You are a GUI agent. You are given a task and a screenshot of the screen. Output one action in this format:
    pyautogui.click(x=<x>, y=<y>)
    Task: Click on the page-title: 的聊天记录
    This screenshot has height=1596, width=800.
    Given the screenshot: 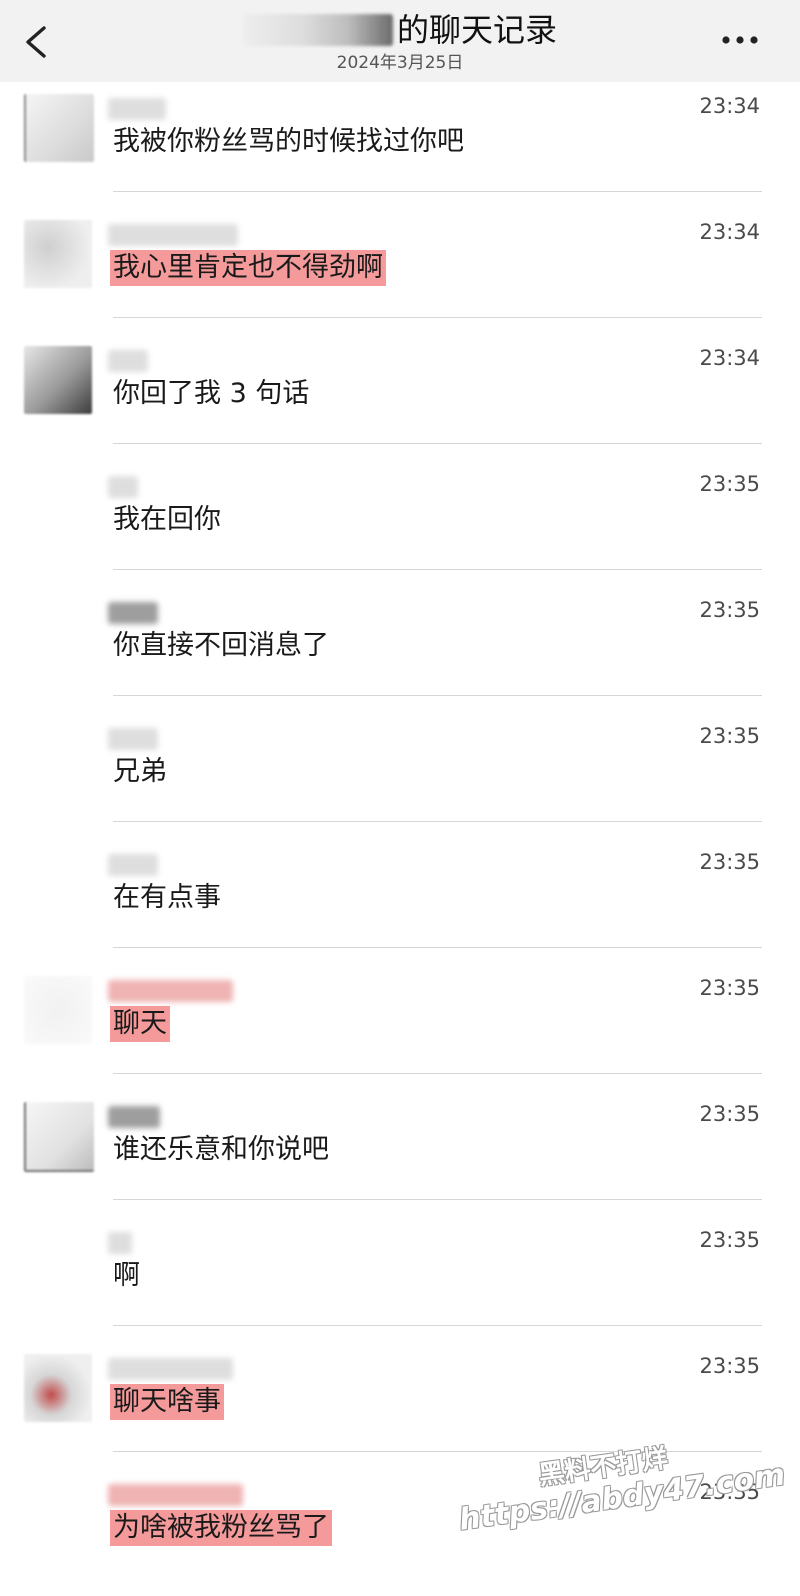 What is the action you would take?
    pyautogui.click(x=400, y=30)
    